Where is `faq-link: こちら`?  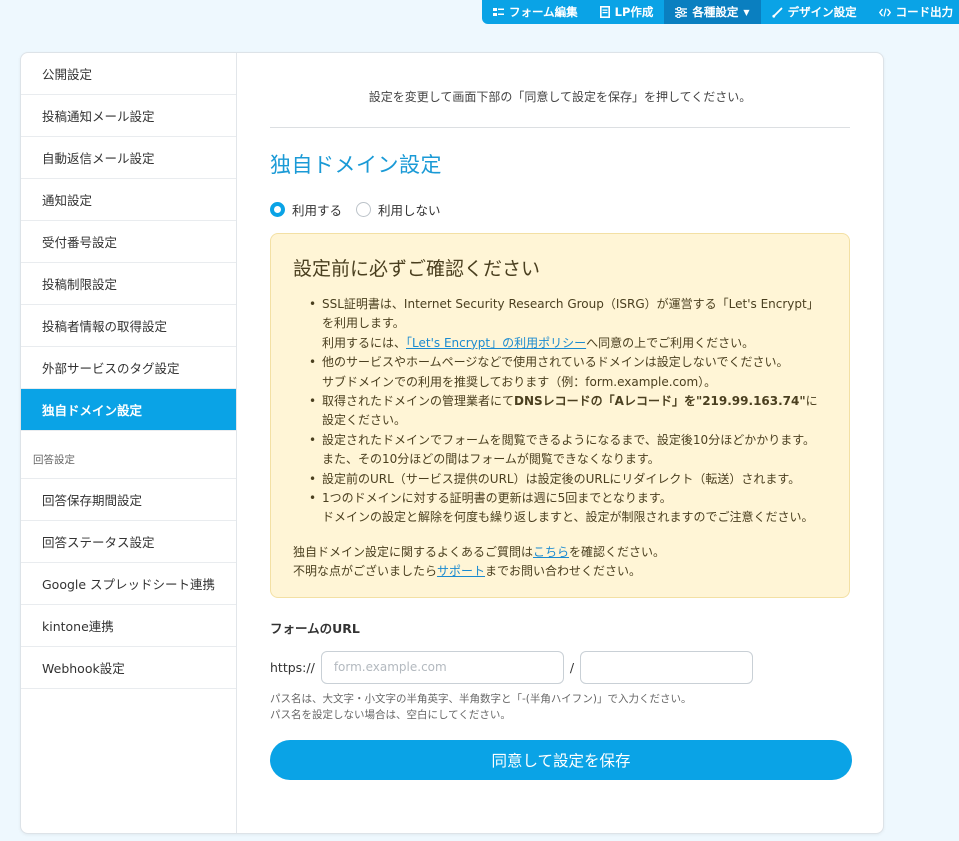 faq-link: こちら is located at coordinates (551, 552).